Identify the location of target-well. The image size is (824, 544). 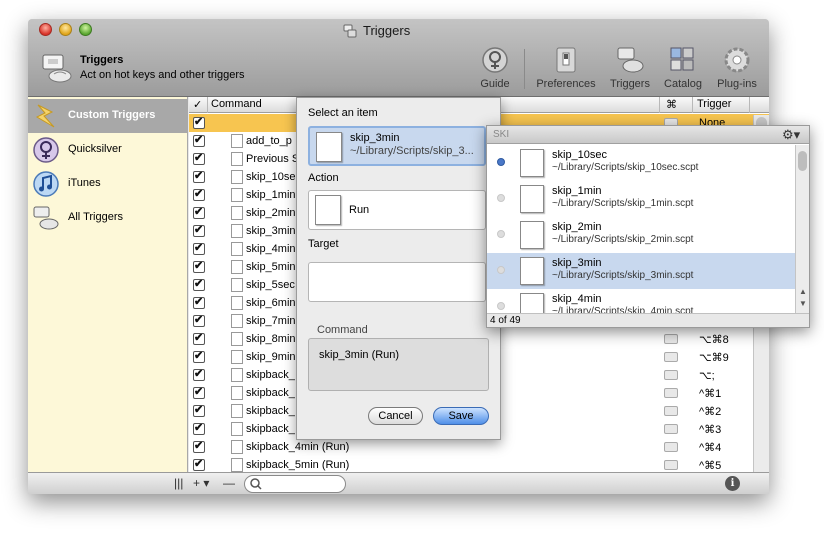
(397, 282).